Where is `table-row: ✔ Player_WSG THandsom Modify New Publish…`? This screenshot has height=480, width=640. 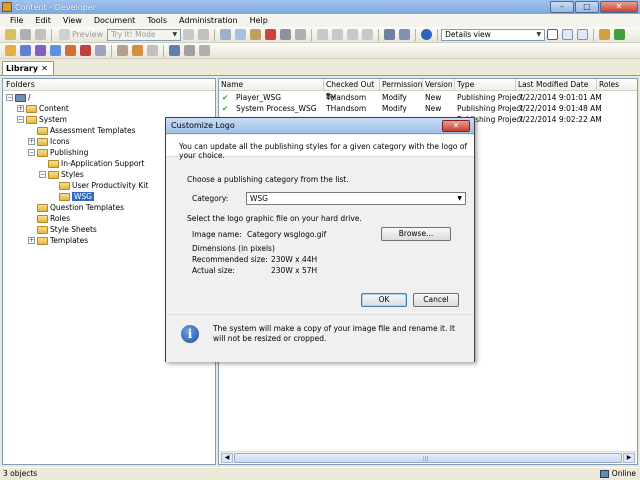 table-row: ✔ Player_WSG THandsom Modify New Publish… is located at coordinates (428, 97).